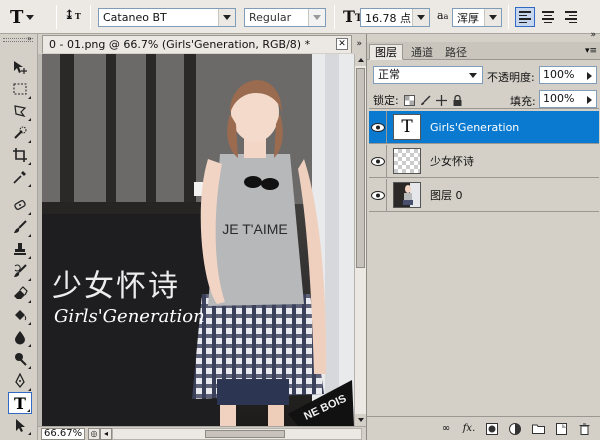 This screenshot has width=600, height=440. I want to click on brush-tool-icon, so click(20, 227).